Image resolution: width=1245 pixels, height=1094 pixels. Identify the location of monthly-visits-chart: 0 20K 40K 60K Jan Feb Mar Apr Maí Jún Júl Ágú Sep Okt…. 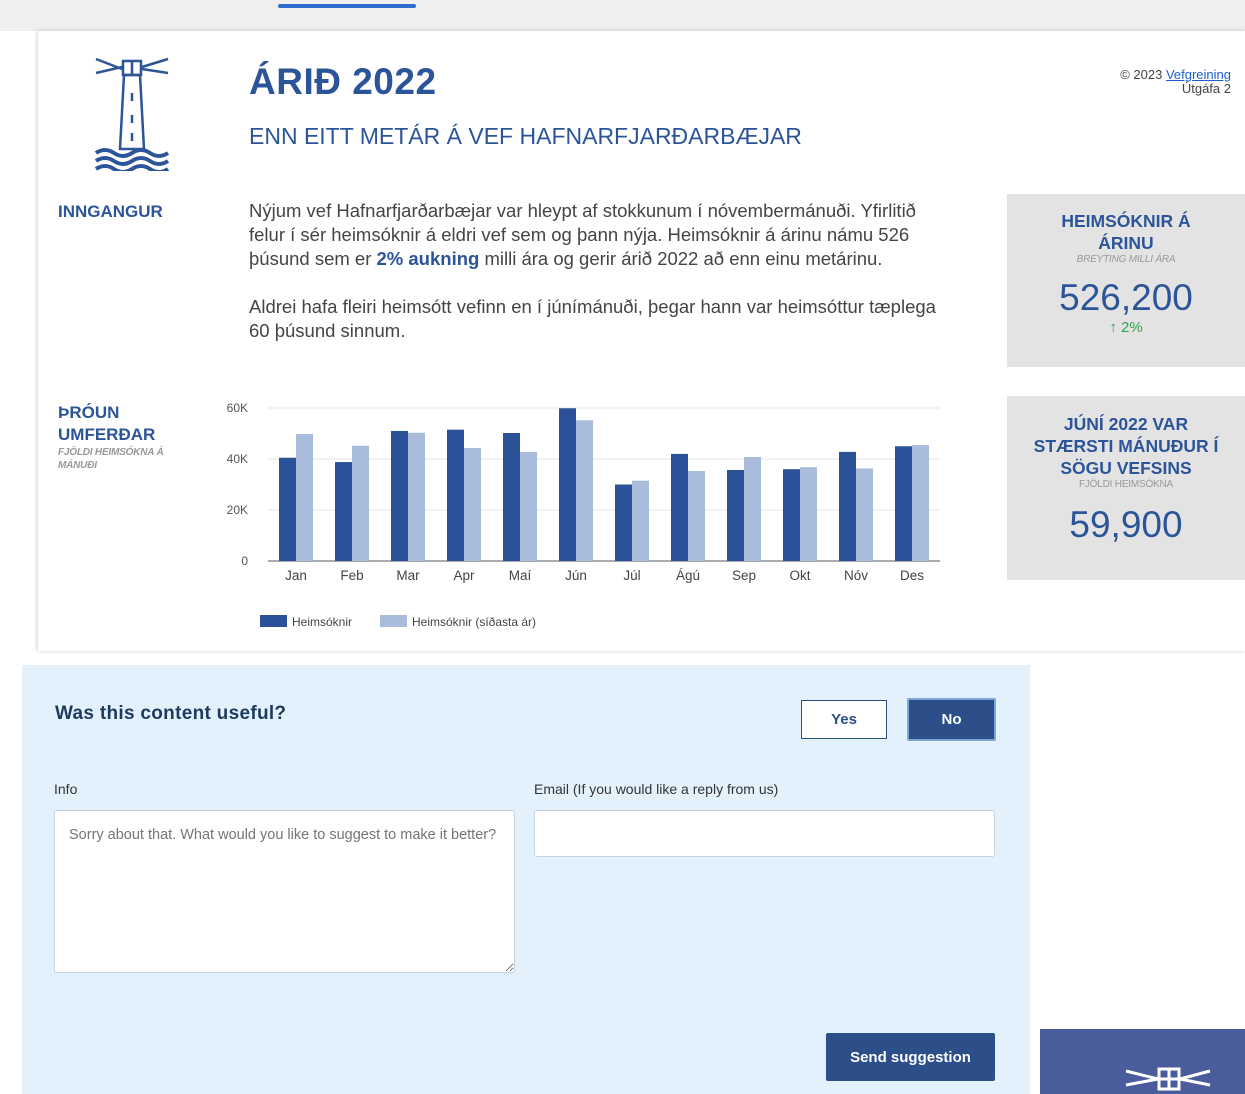
(583, 515).